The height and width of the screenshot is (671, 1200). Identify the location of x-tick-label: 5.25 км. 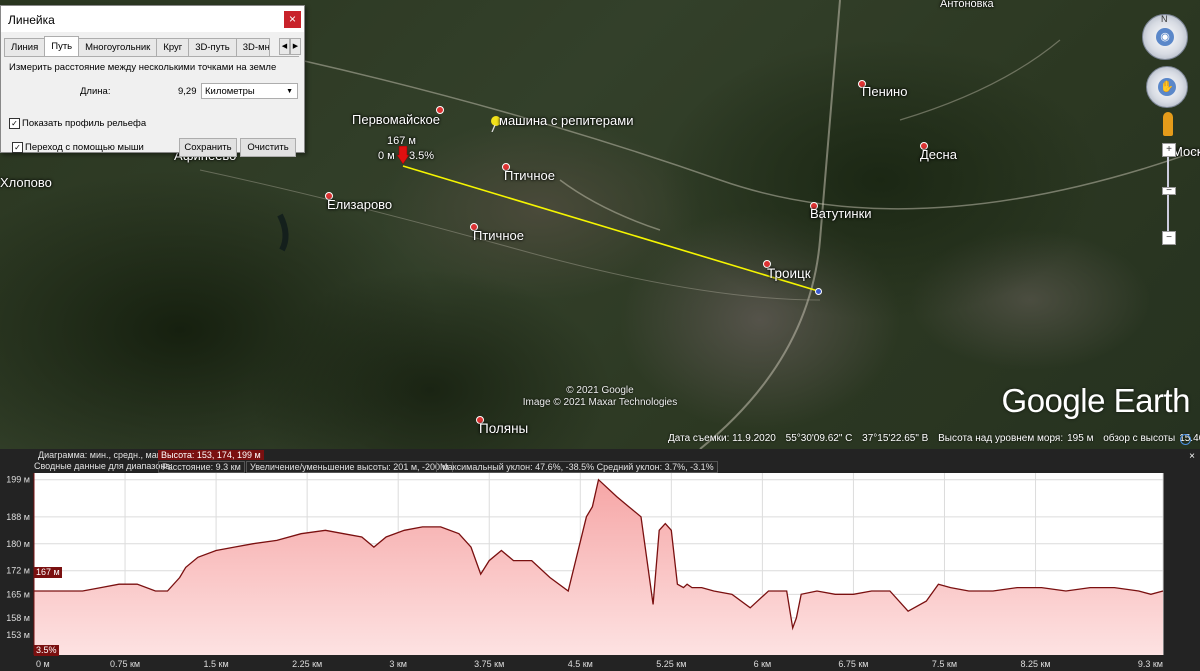
(671, 664).